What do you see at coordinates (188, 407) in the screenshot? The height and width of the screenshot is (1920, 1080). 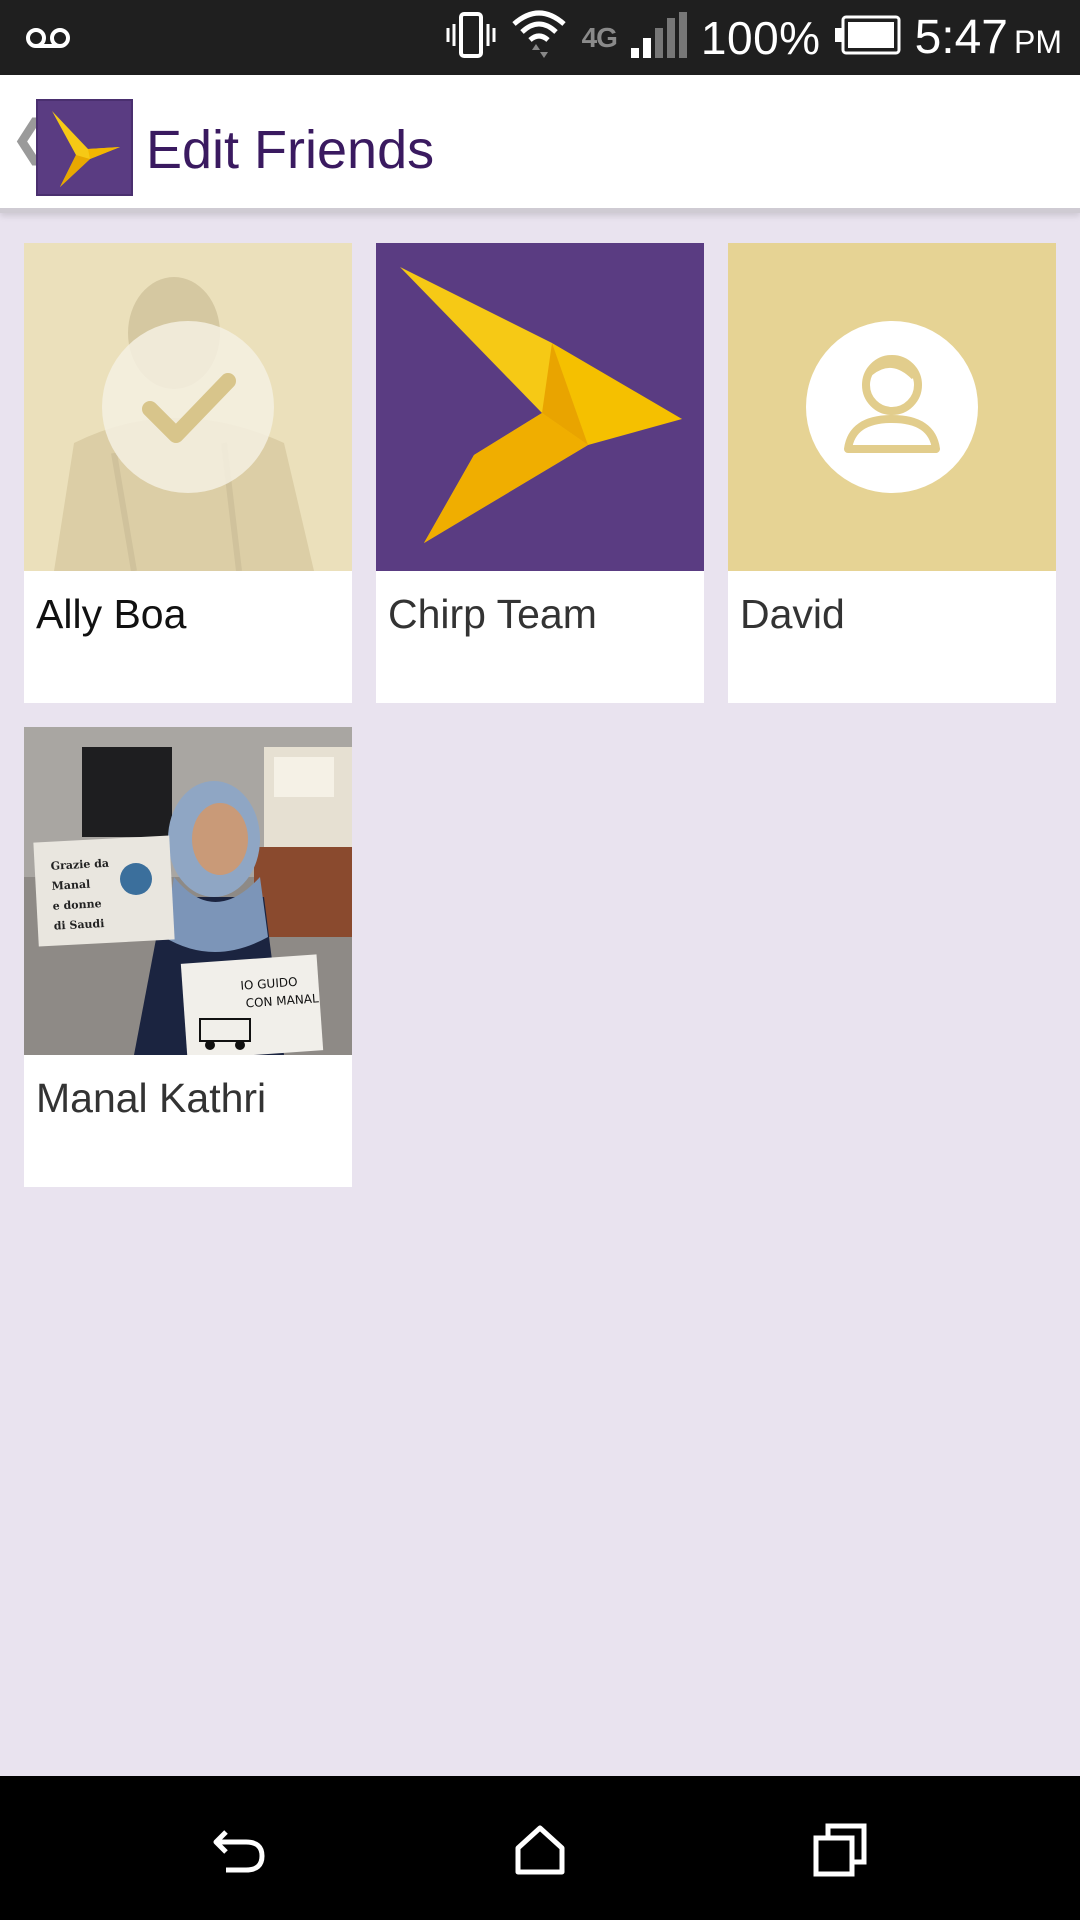 I see `friend-photo` at bounding box center [188, 407].